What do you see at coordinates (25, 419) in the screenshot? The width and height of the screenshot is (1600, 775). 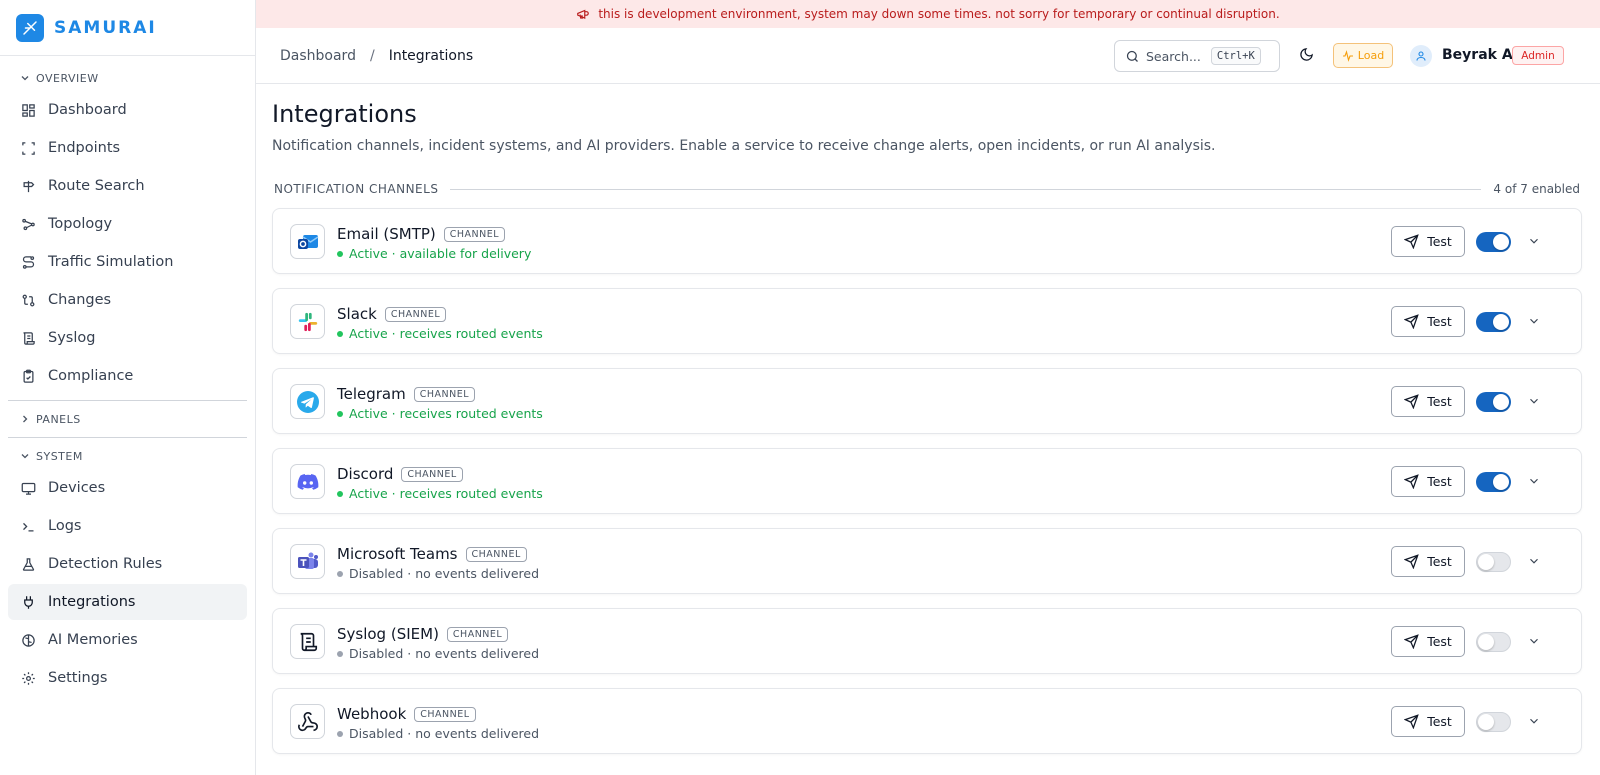 I see `chevron-right-icon` at bounding box center [25, 419].